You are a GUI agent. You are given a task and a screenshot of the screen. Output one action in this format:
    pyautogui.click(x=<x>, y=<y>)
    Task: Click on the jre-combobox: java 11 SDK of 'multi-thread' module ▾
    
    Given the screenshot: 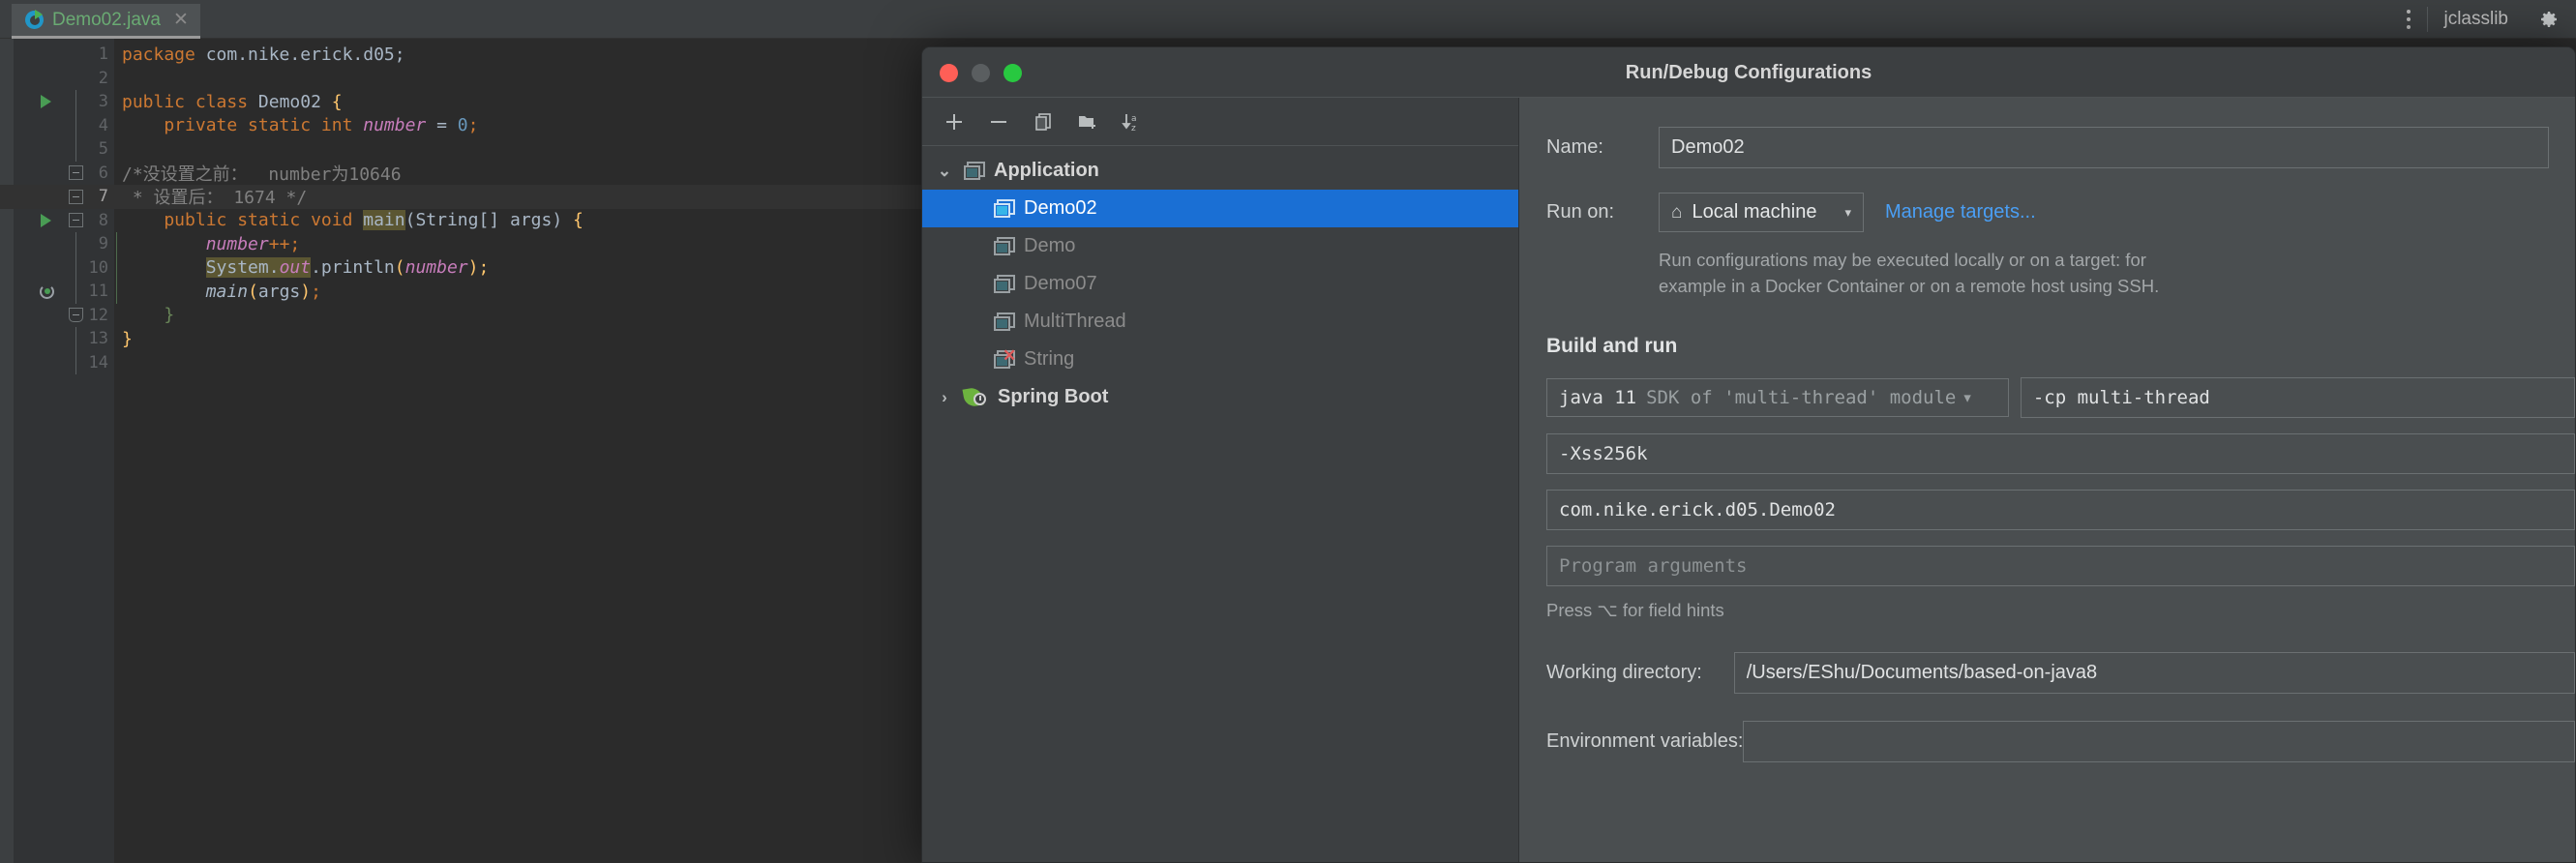 What is the action you would take?
    pyautogui.click(x=1777, y=397)
    